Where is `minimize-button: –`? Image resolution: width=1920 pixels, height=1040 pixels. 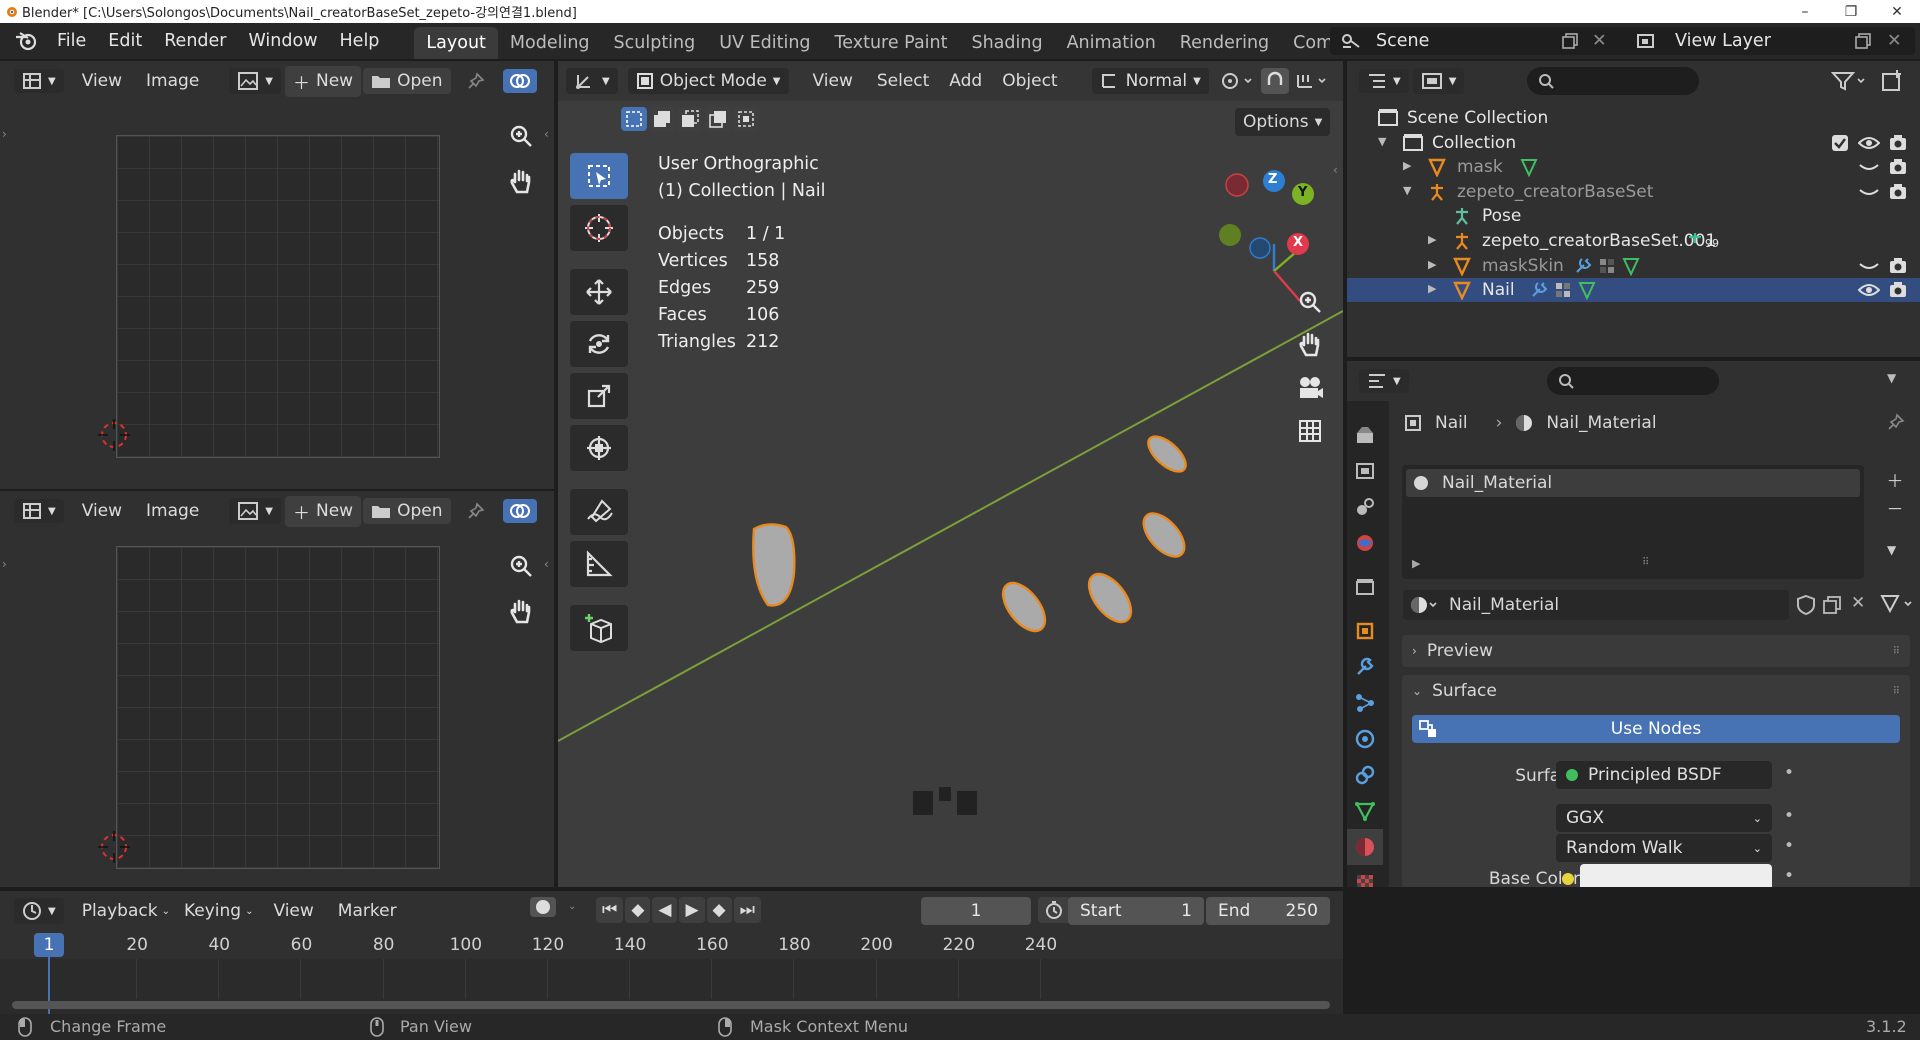 minimize-button: – is located at coordinates (1805, 12).